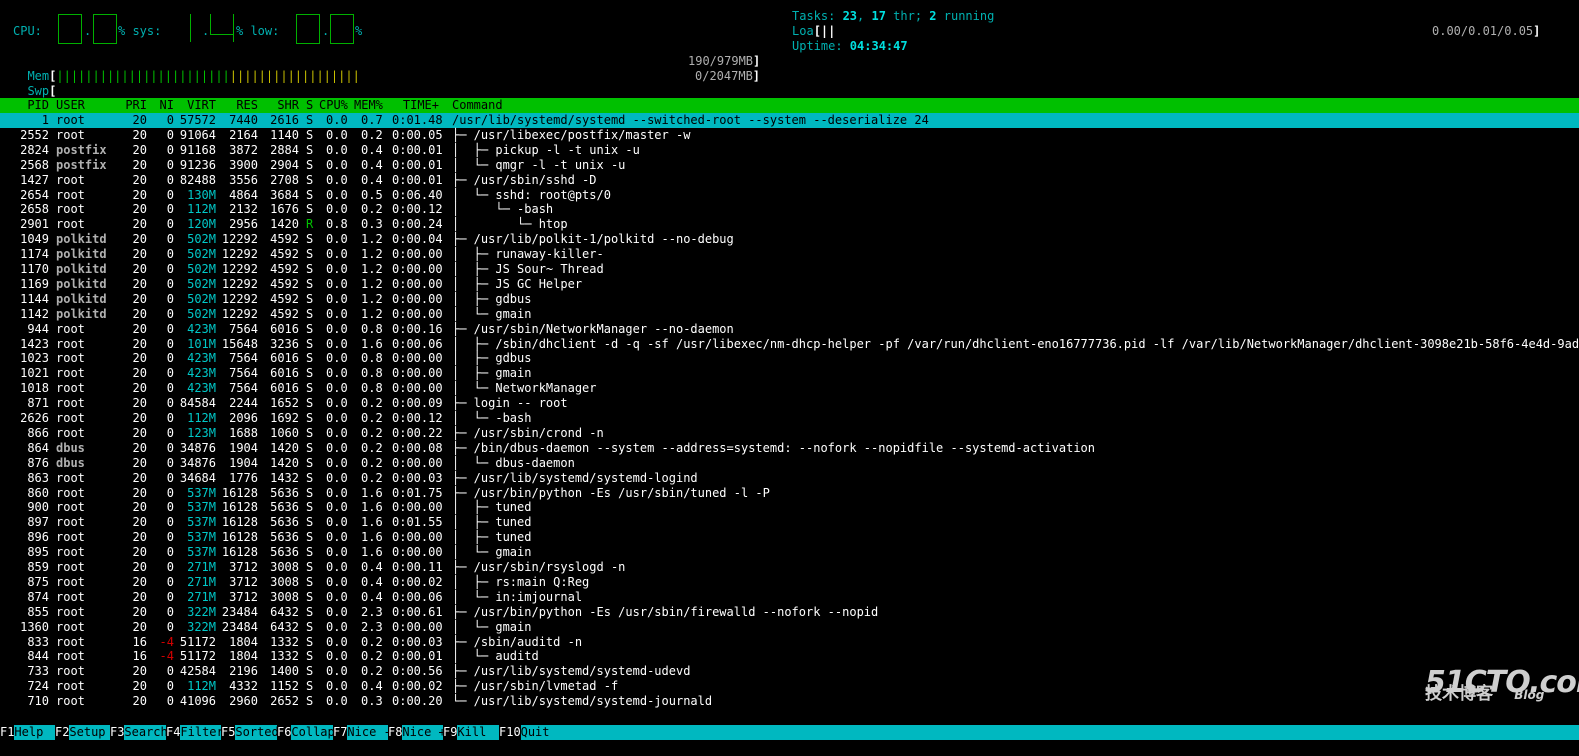  What do you see at coordinates (340, 732) in the screenshot?
I see `fkey-f7: F7` at bounding box center [340, 732].